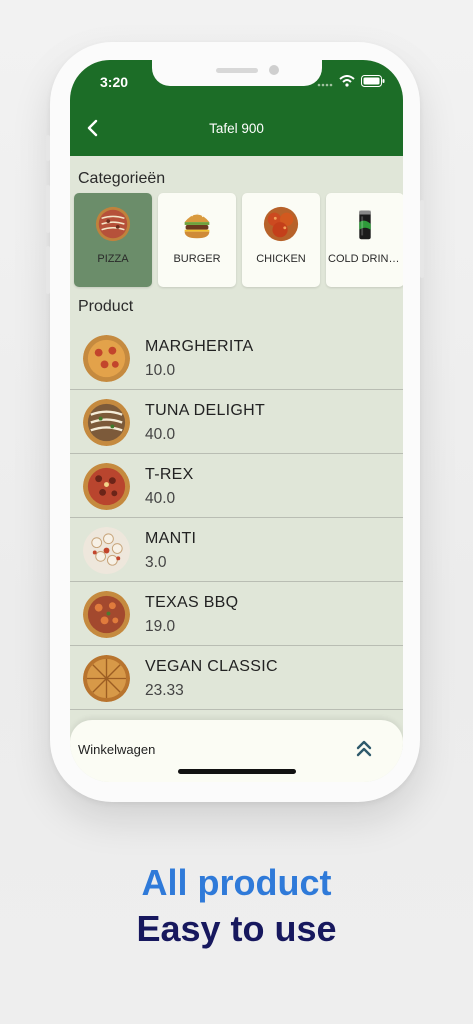 This screenshot has height=1024, width=473. I want to click on product-name: TEXAS BBQ, so click(192, 602).